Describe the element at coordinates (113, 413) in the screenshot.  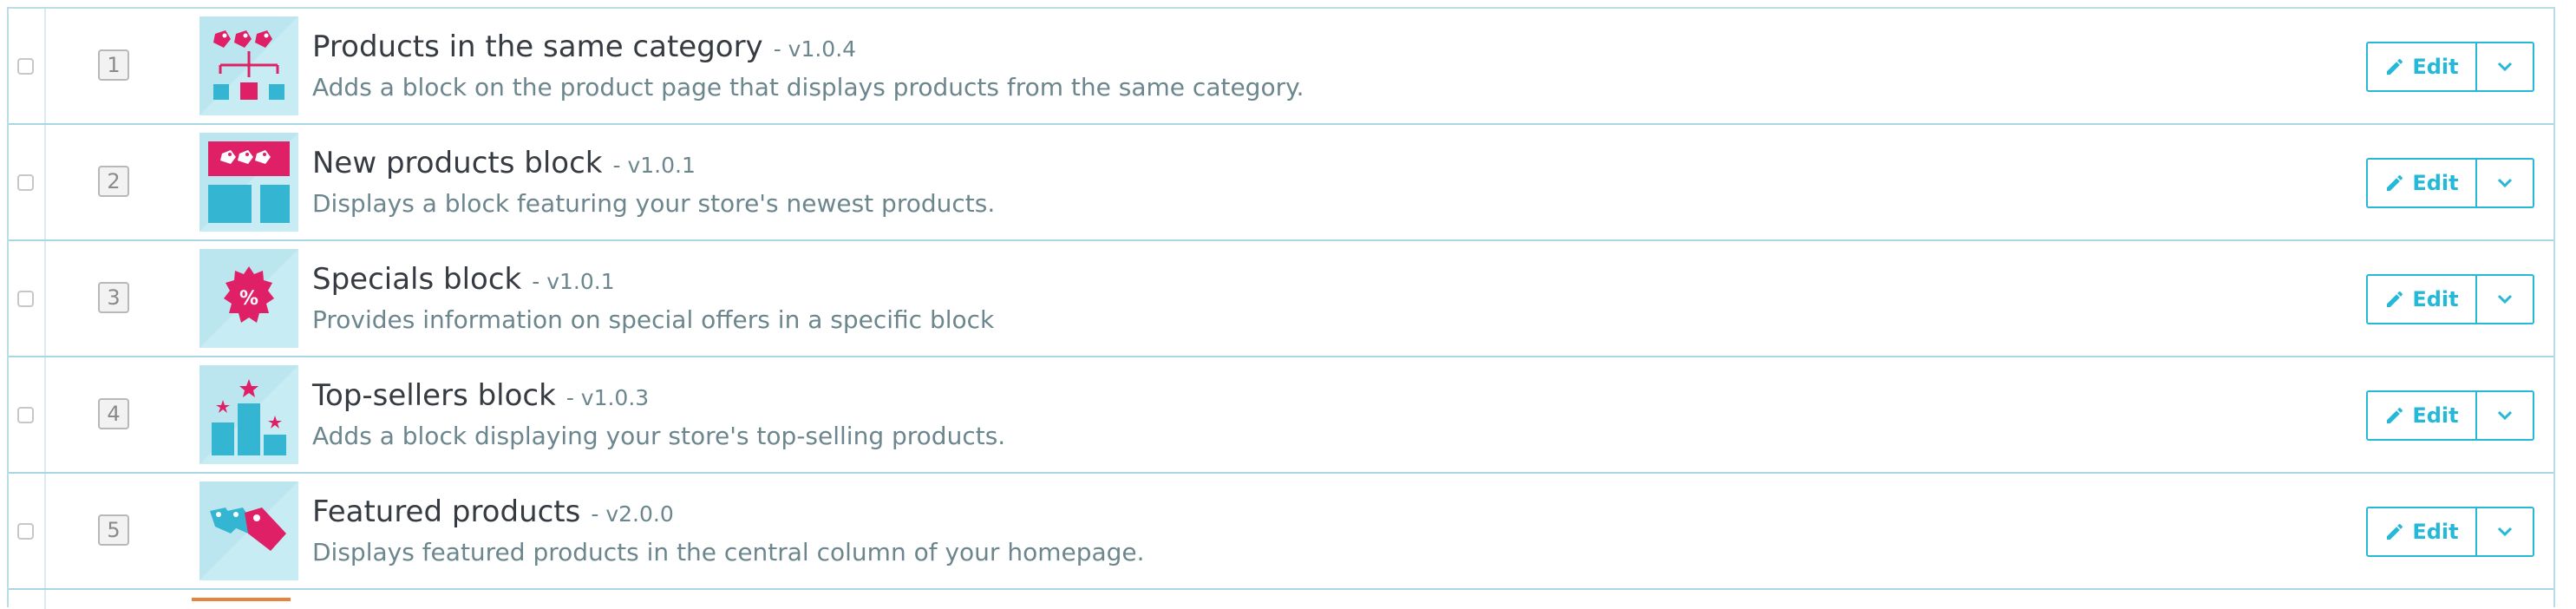
I see `position-badge: 4` at that location.